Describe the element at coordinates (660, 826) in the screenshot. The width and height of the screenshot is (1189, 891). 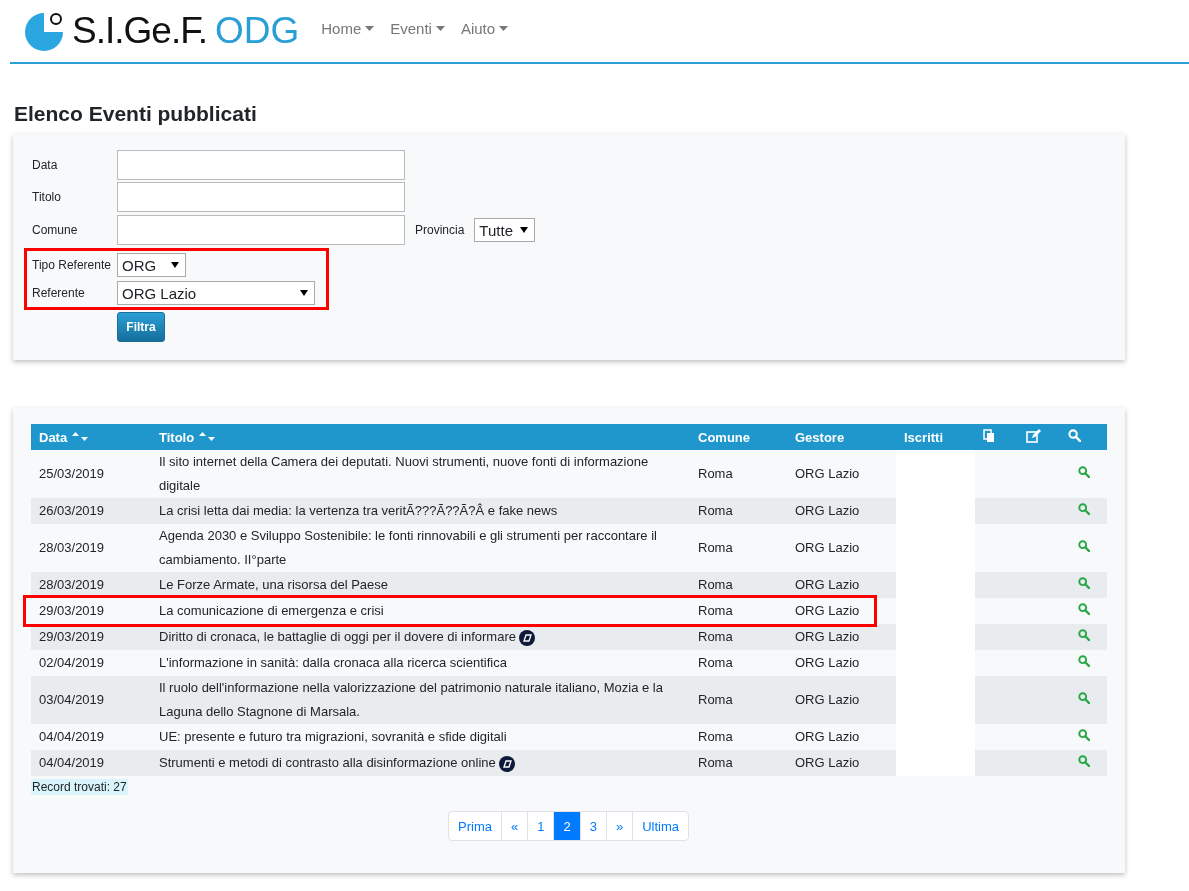
I see `page-link: Ultima` at that location.